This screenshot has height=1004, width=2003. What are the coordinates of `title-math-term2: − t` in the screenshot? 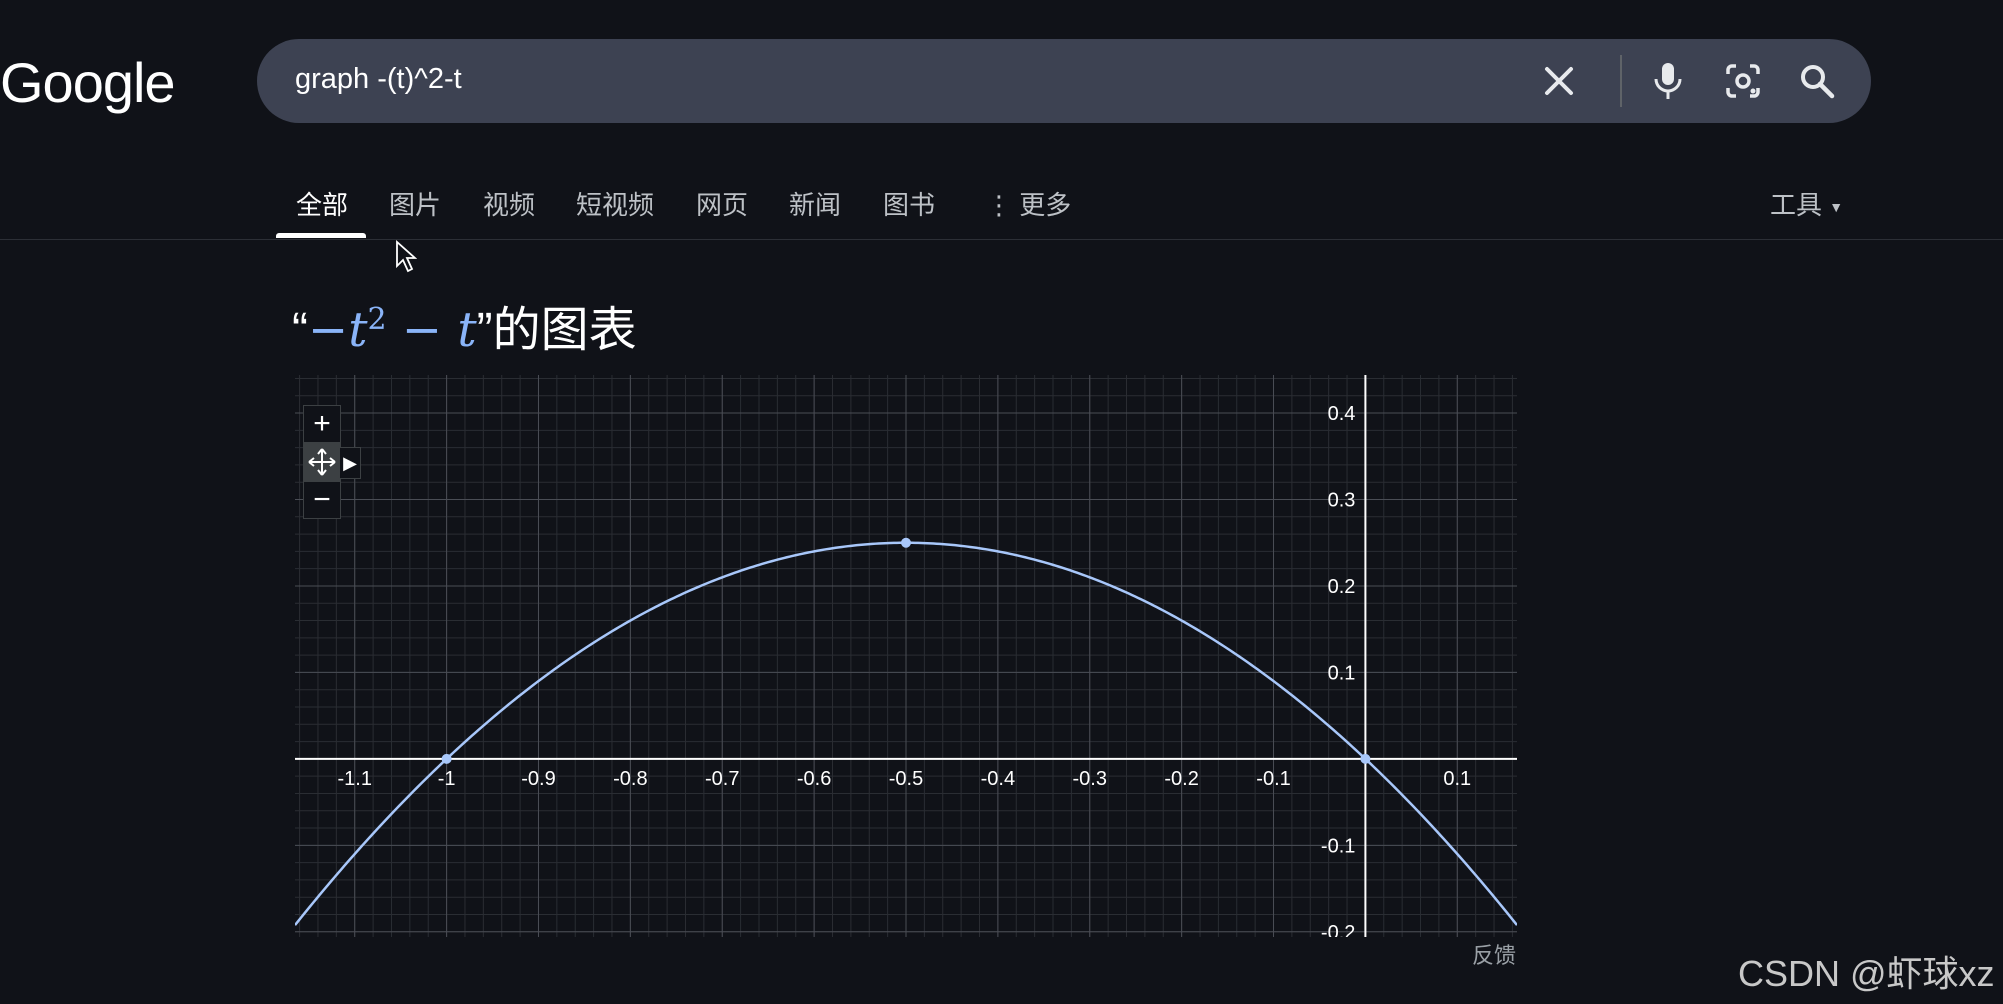 It's located at (431, 330).